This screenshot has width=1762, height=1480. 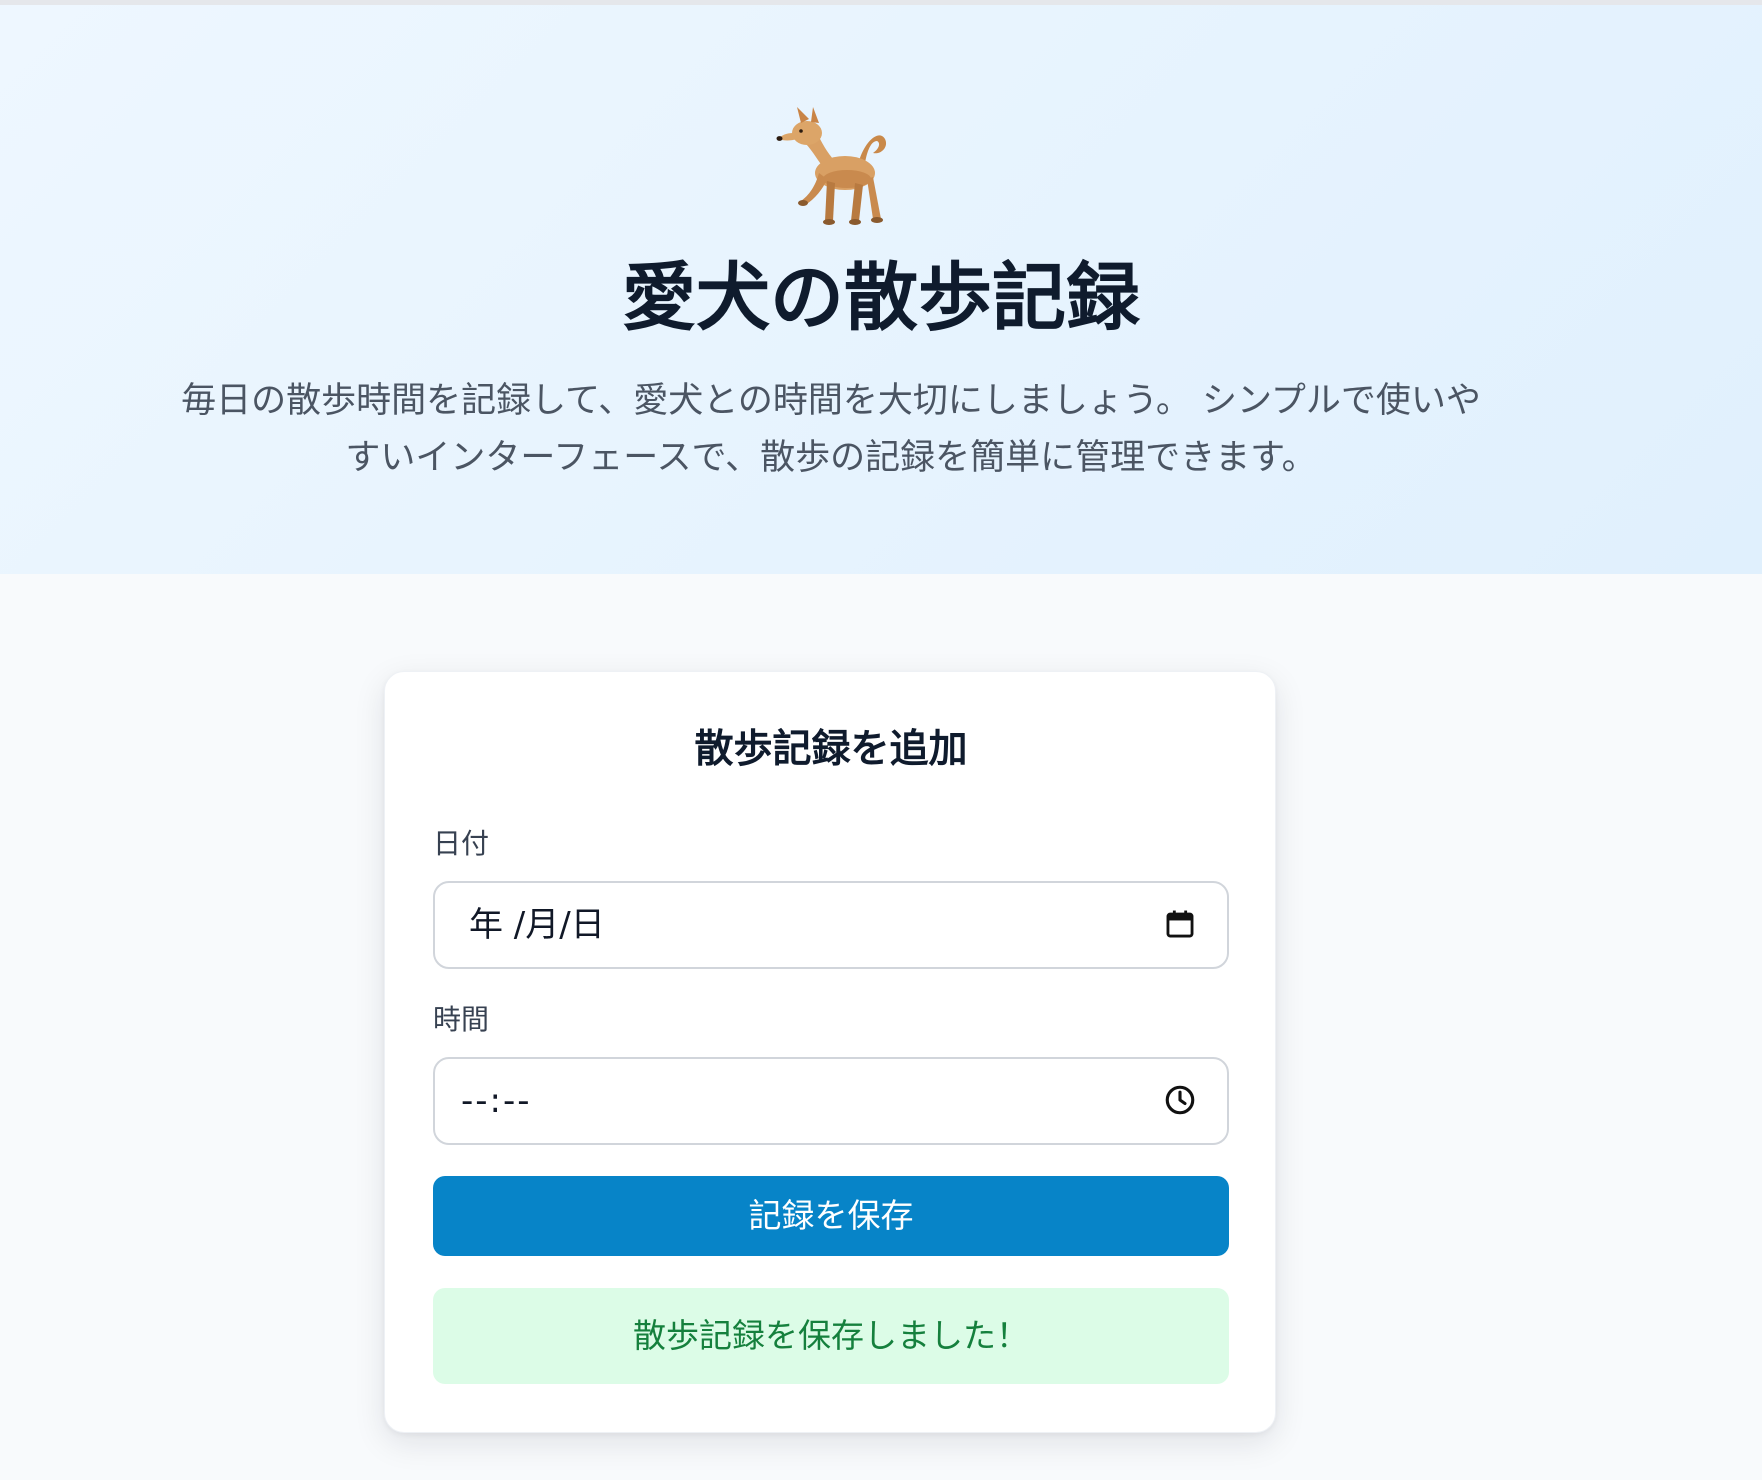 What do you see at coordinates (537, 925) in the screenshot?
I see `date-input-value: 年 /月/日` at bounding box center [537, 925].